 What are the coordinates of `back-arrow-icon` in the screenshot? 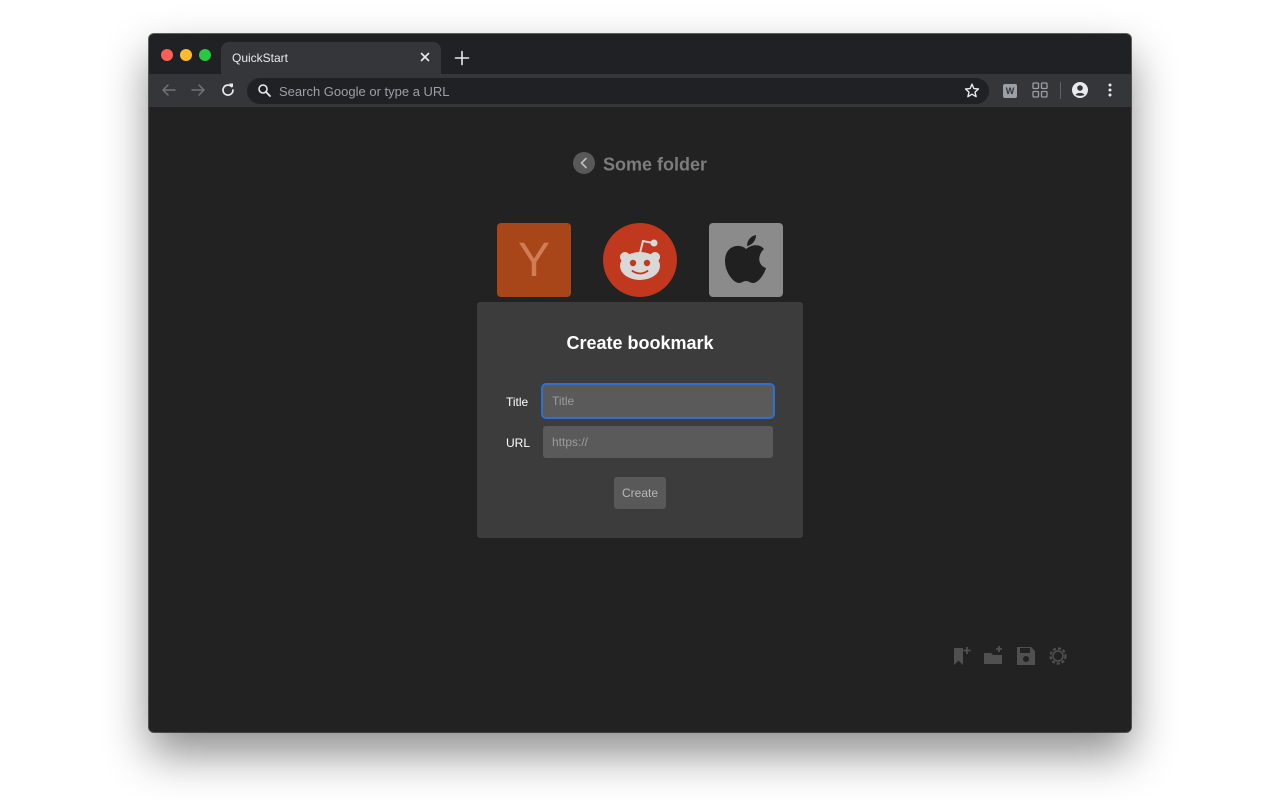 It's located at (169, 90).